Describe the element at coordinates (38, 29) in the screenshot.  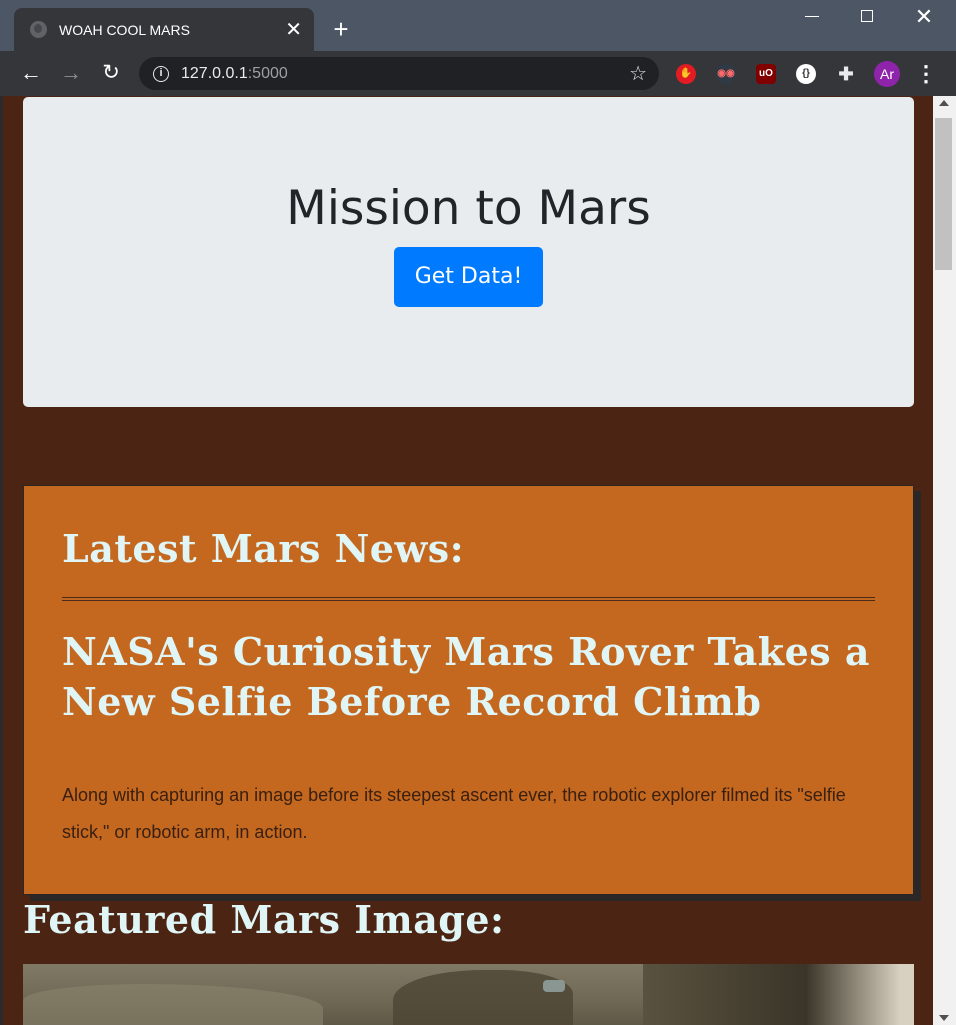
I see `globe-icon` at that location.